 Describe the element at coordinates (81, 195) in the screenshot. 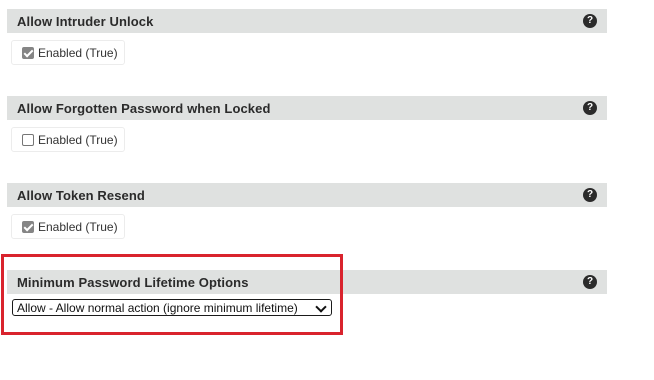

I see `setting-title: Allow Token Resend` at that location.